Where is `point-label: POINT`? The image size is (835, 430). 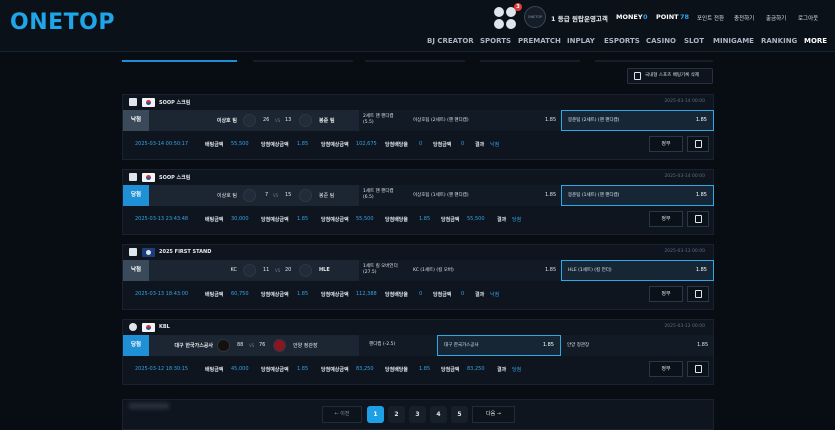 point-label: POINT is located at coordinates (667, 17).